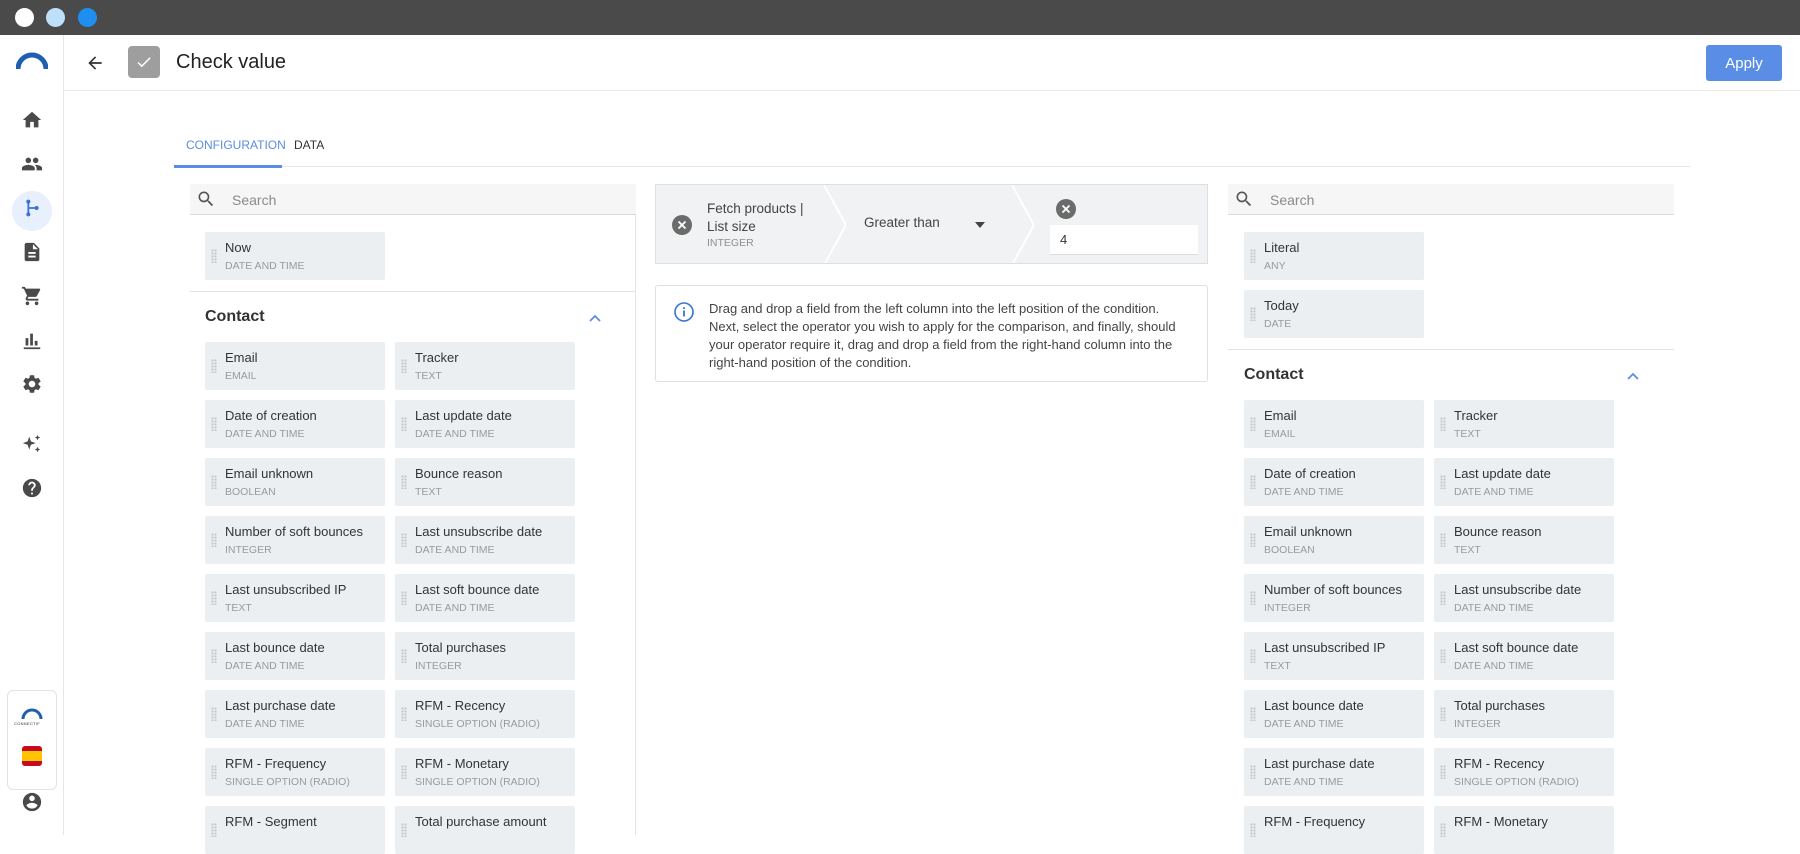  I want to click on remove-left-field-icon, so click(682, 225).